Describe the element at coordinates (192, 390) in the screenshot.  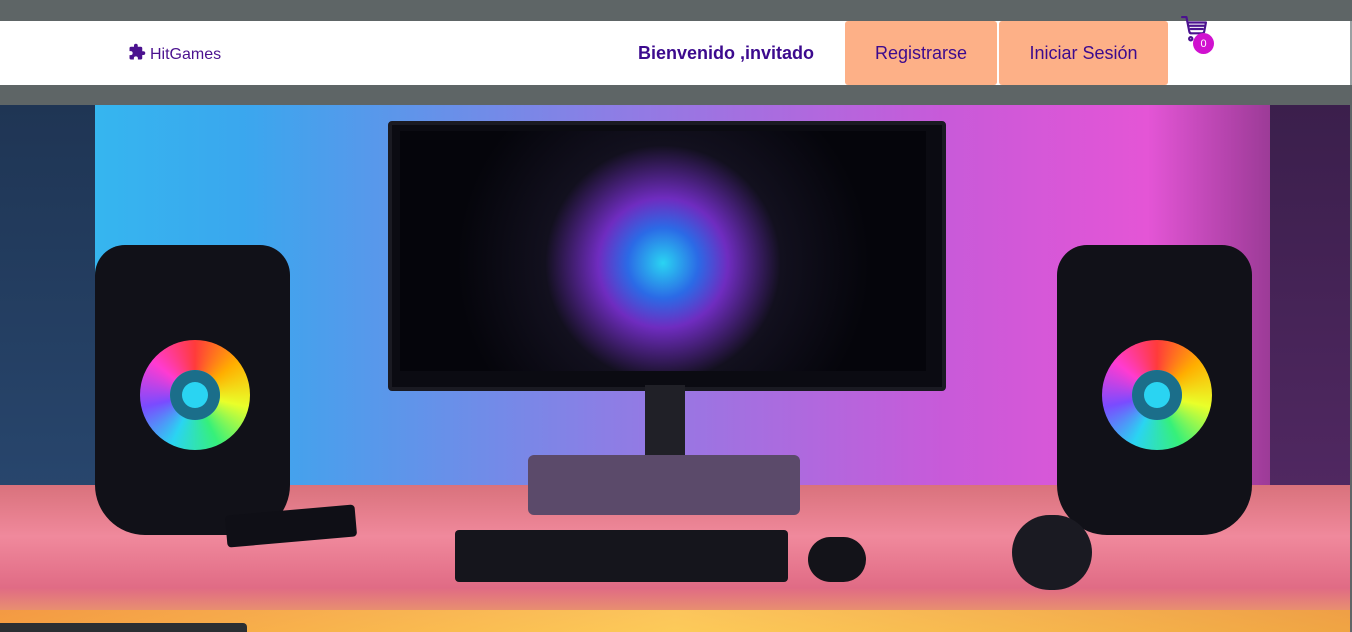
I see `speaker-left` at that location.